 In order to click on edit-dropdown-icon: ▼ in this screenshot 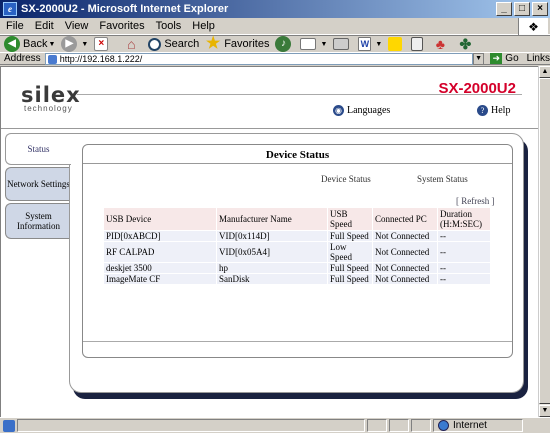, I will do `click(378, 44)`.